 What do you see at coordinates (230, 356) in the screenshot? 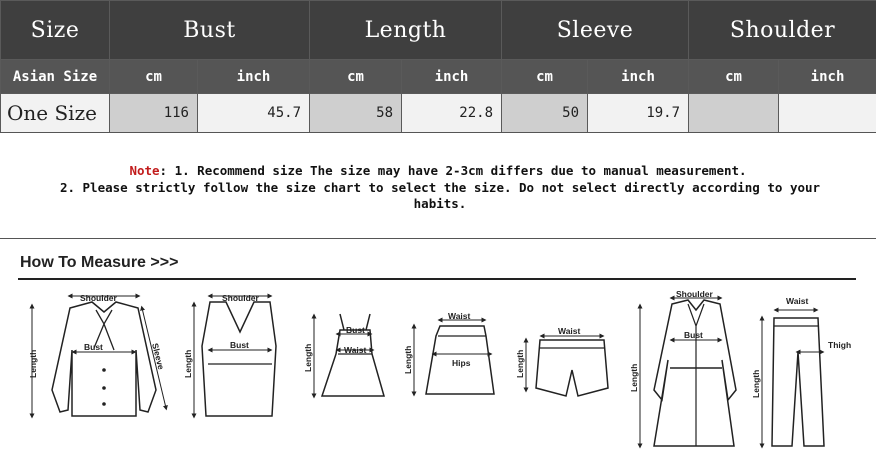
I see `tank-top-diagram: Shoulder Bust Length` at bounding box center [230, 356].